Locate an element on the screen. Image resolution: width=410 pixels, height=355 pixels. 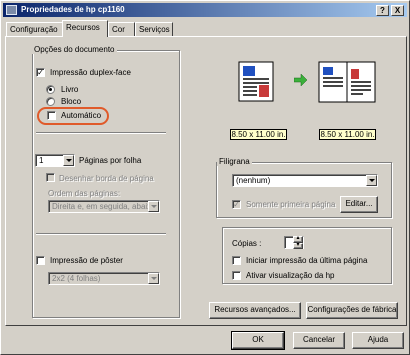
pages-per-sheet-label: Páginas por folha is located at coordinates (110, 160).